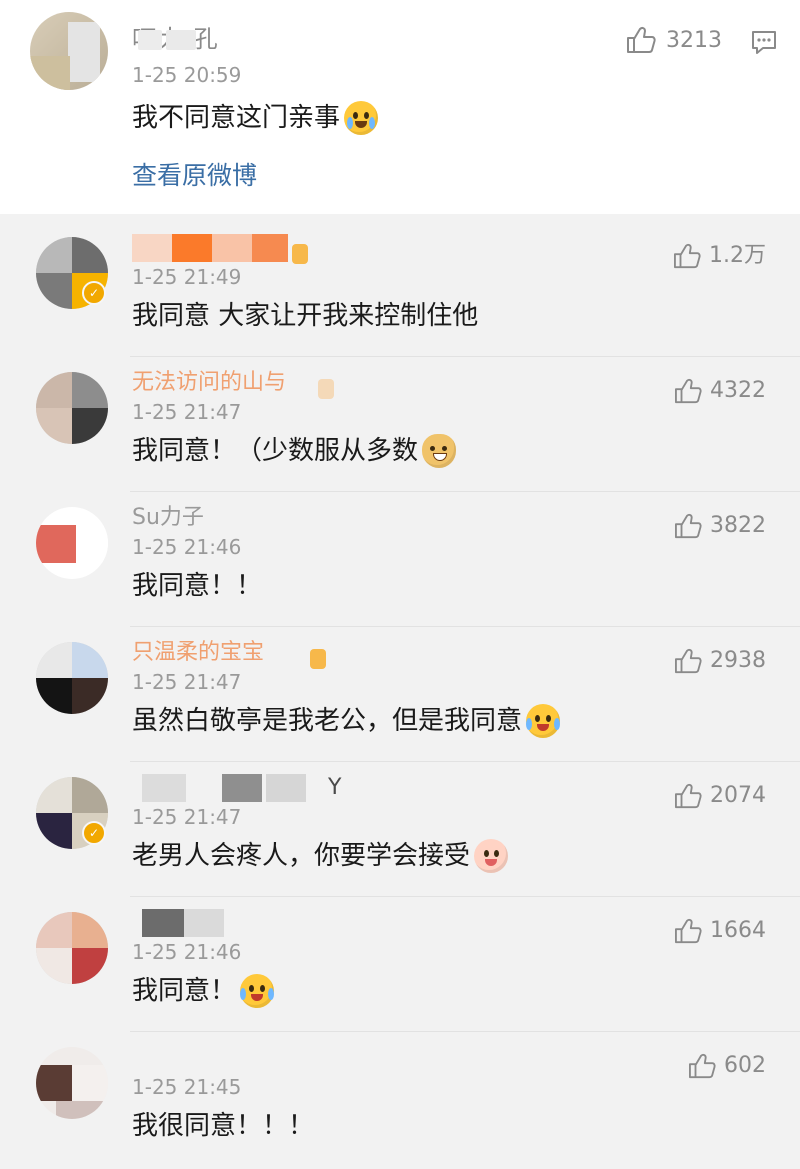 The width and height of the screenshot is (800, 1169). I want to click on reply-text: 我同意 大家让开我来控制住他, so click(305, 316).